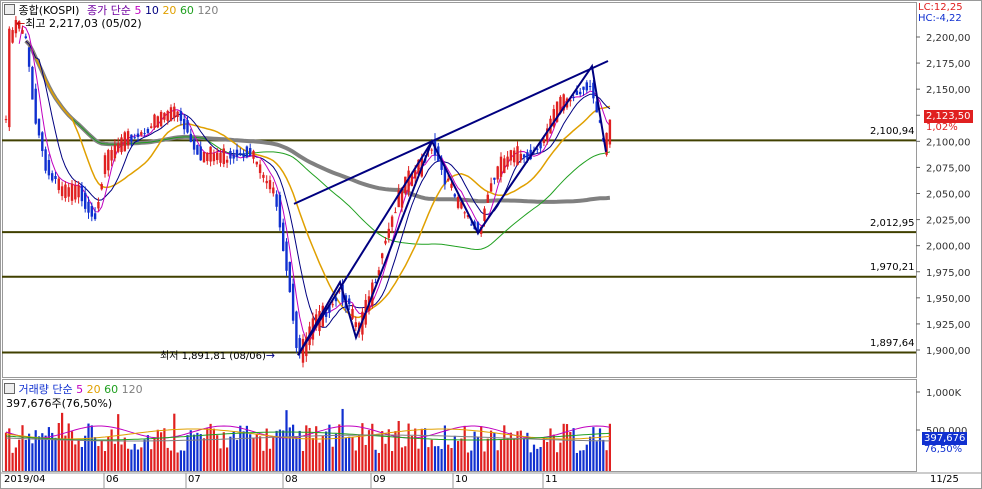  Describe the element at coordinates (213, 356) in the screenshot. I see `low-note: 최저 1,891,81 (08/06)` at that location.